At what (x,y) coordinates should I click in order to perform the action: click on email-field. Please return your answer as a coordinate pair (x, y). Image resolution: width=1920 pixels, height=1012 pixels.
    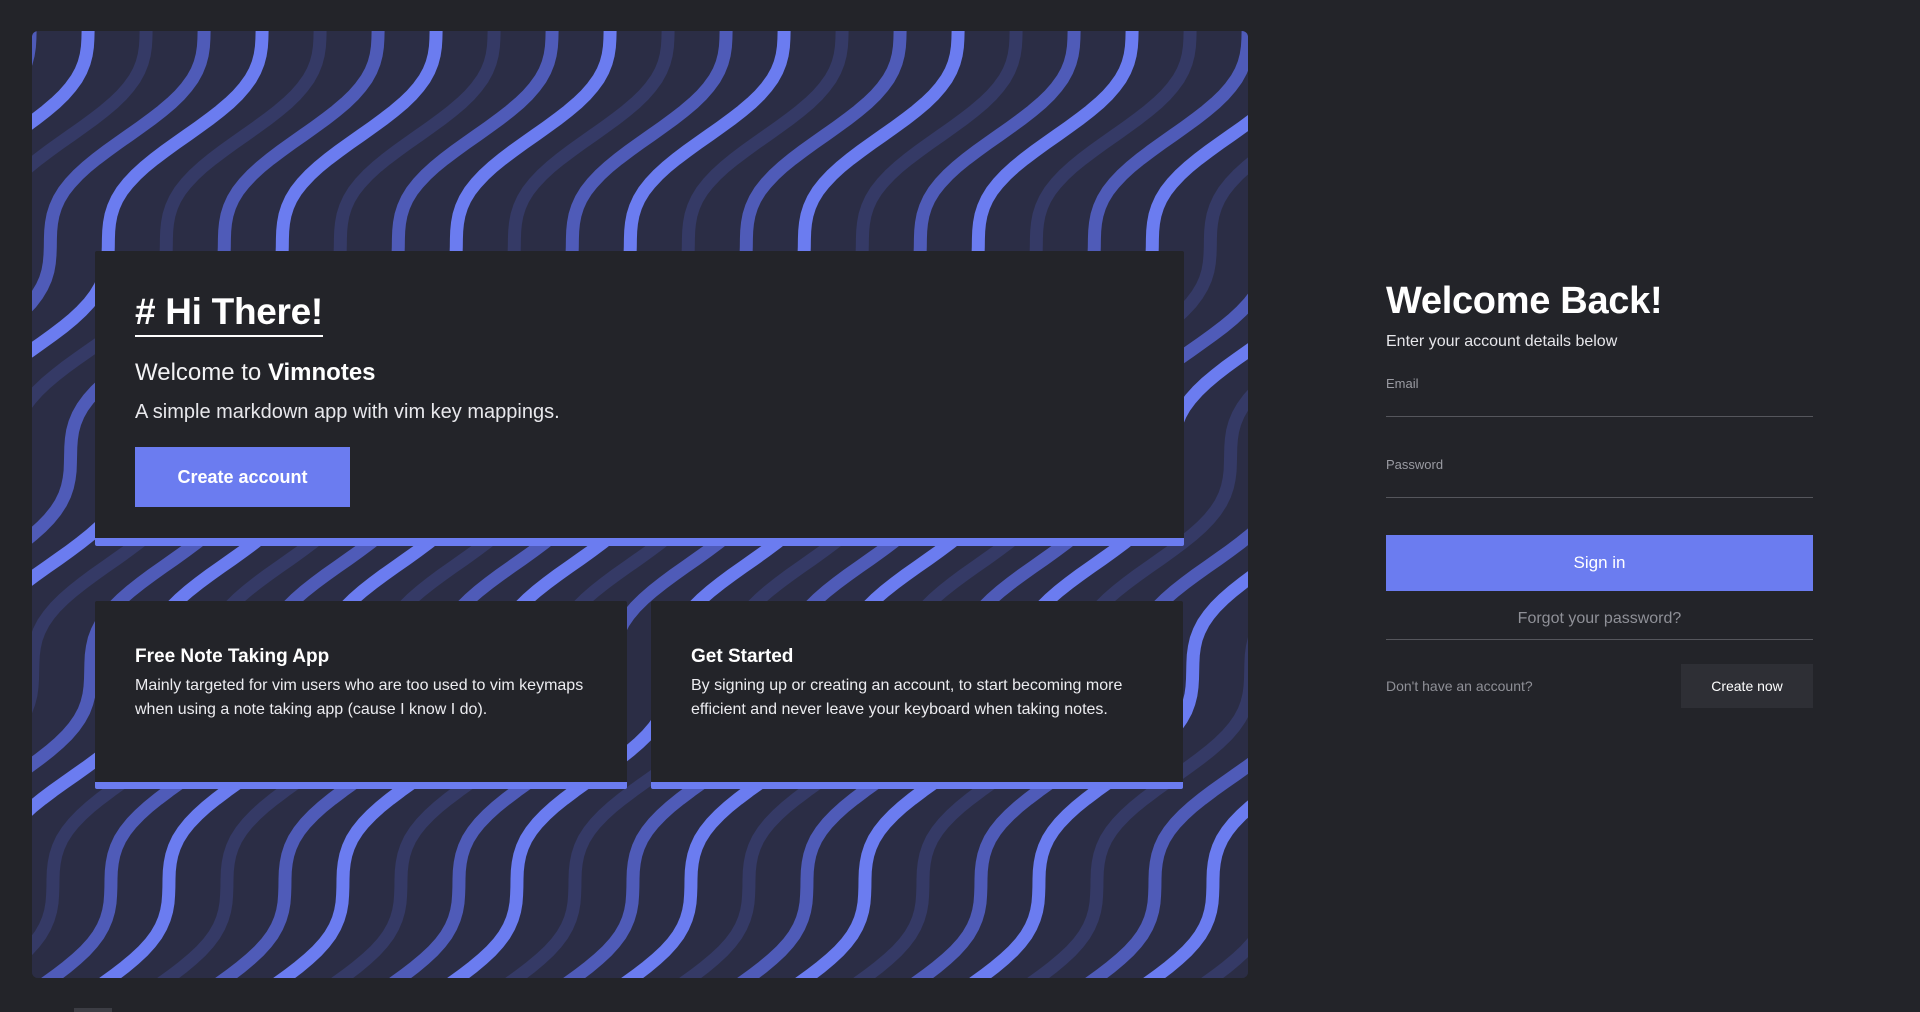
    Looking at the image, I should click on (1599, 403).